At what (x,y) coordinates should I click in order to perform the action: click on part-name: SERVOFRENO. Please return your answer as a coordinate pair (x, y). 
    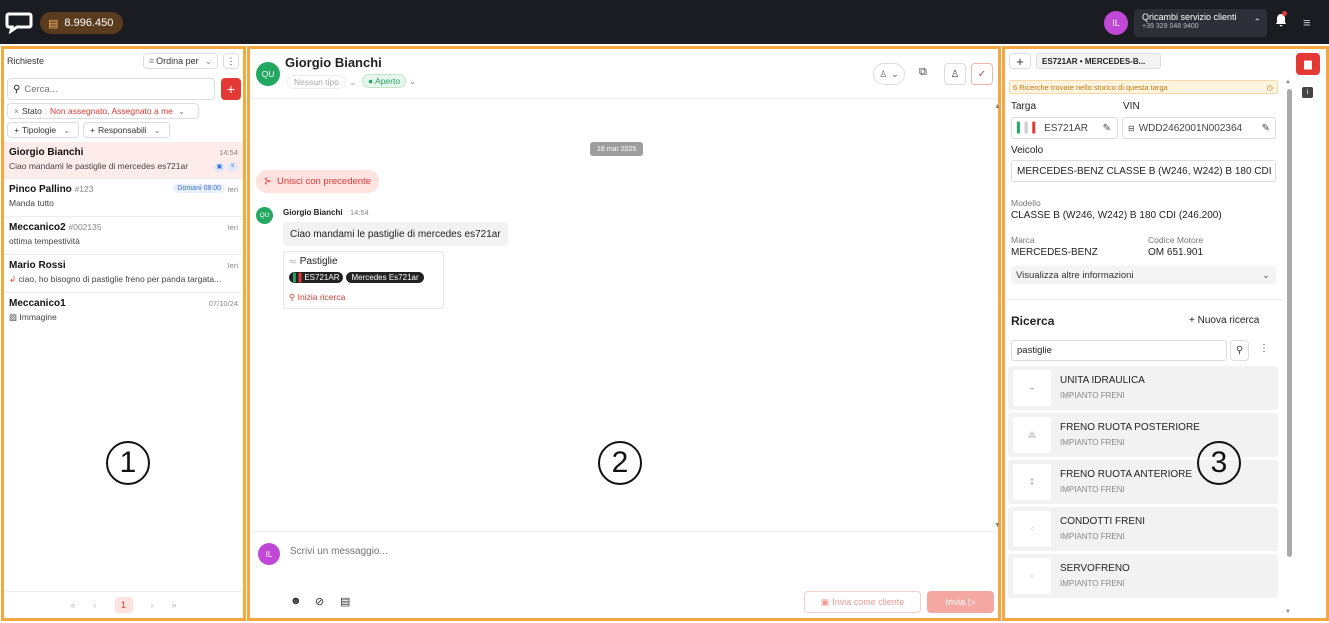
    Looking at the image, I should click on (1095, 568).